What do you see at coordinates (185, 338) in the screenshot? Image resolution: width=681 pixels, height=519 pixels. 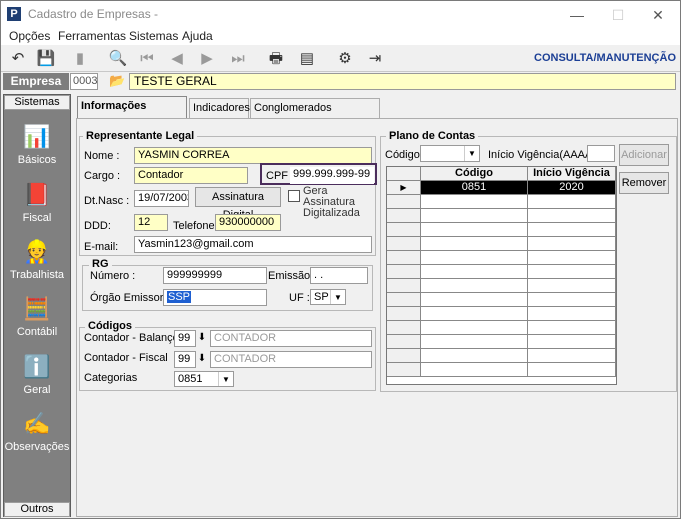 I see `contador-balanco-code-field: 99` at bounding box center [185, 338].